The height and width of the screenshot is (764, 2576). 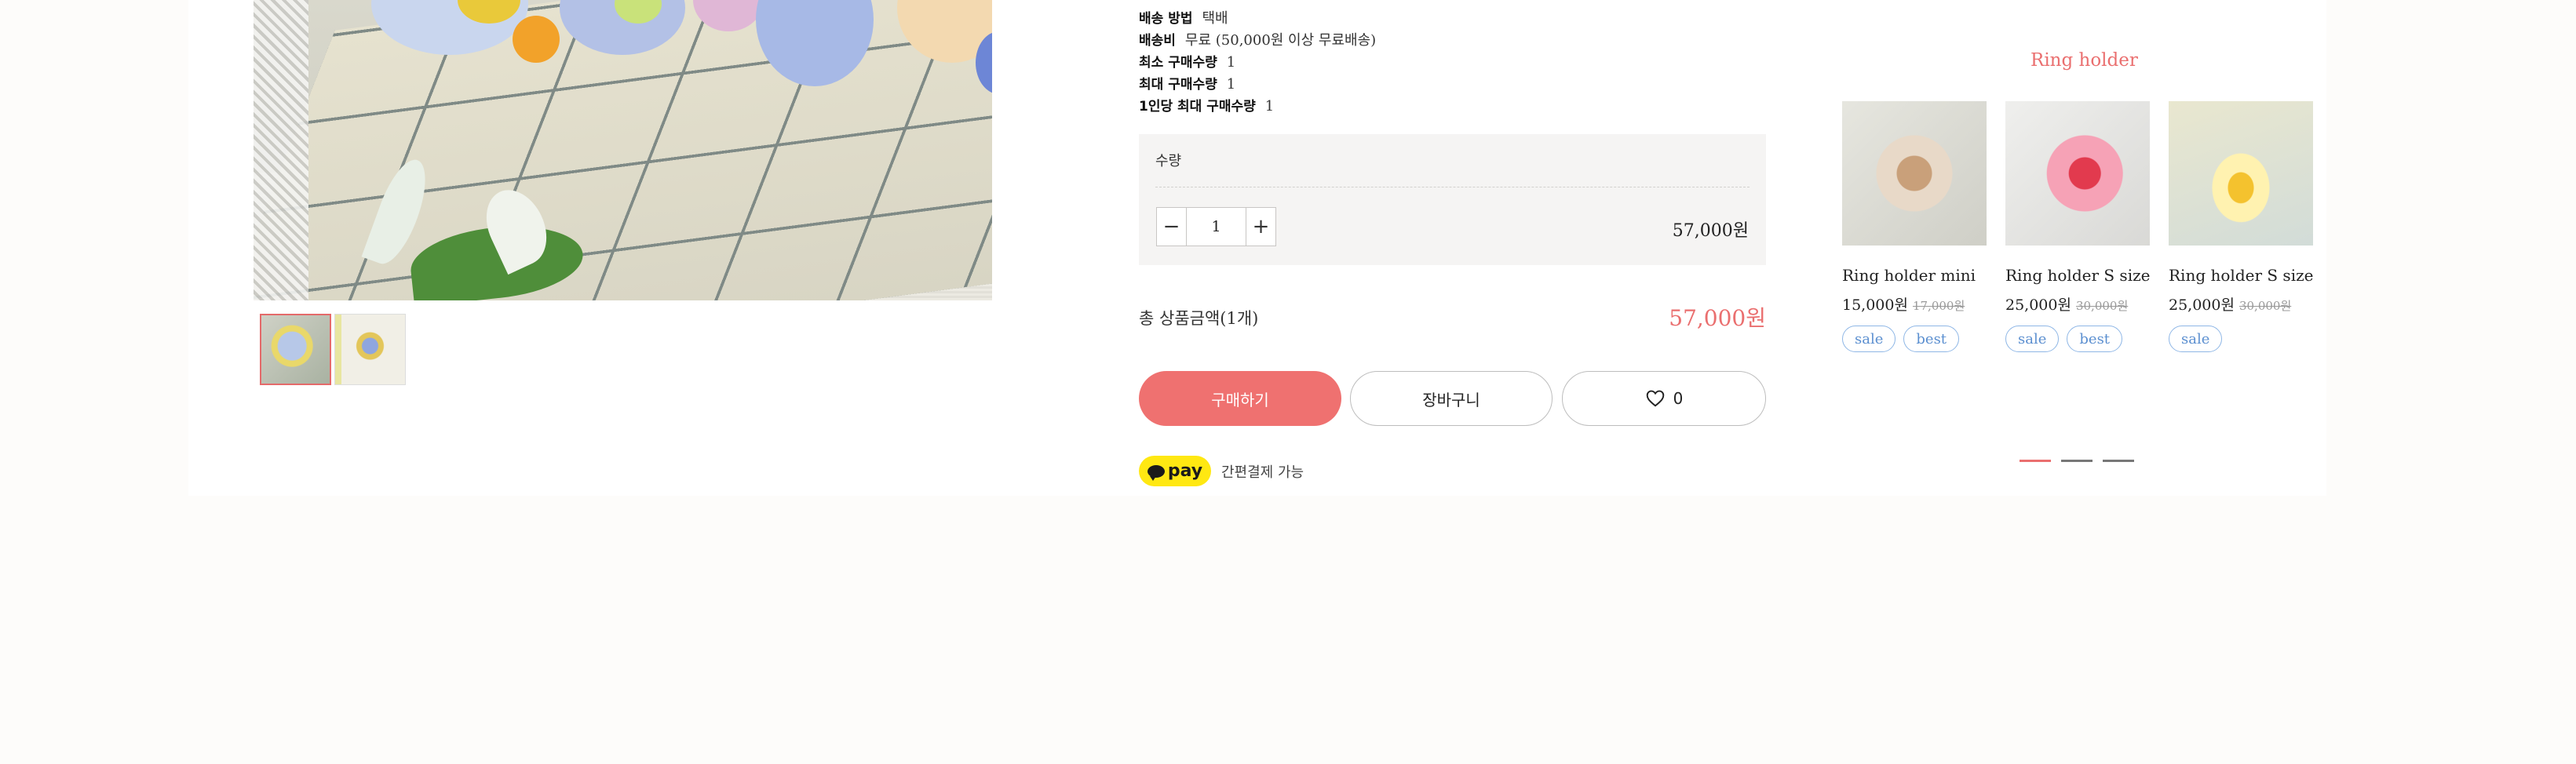 I want to click on like-button: 0, so click(x=1664, y=398).